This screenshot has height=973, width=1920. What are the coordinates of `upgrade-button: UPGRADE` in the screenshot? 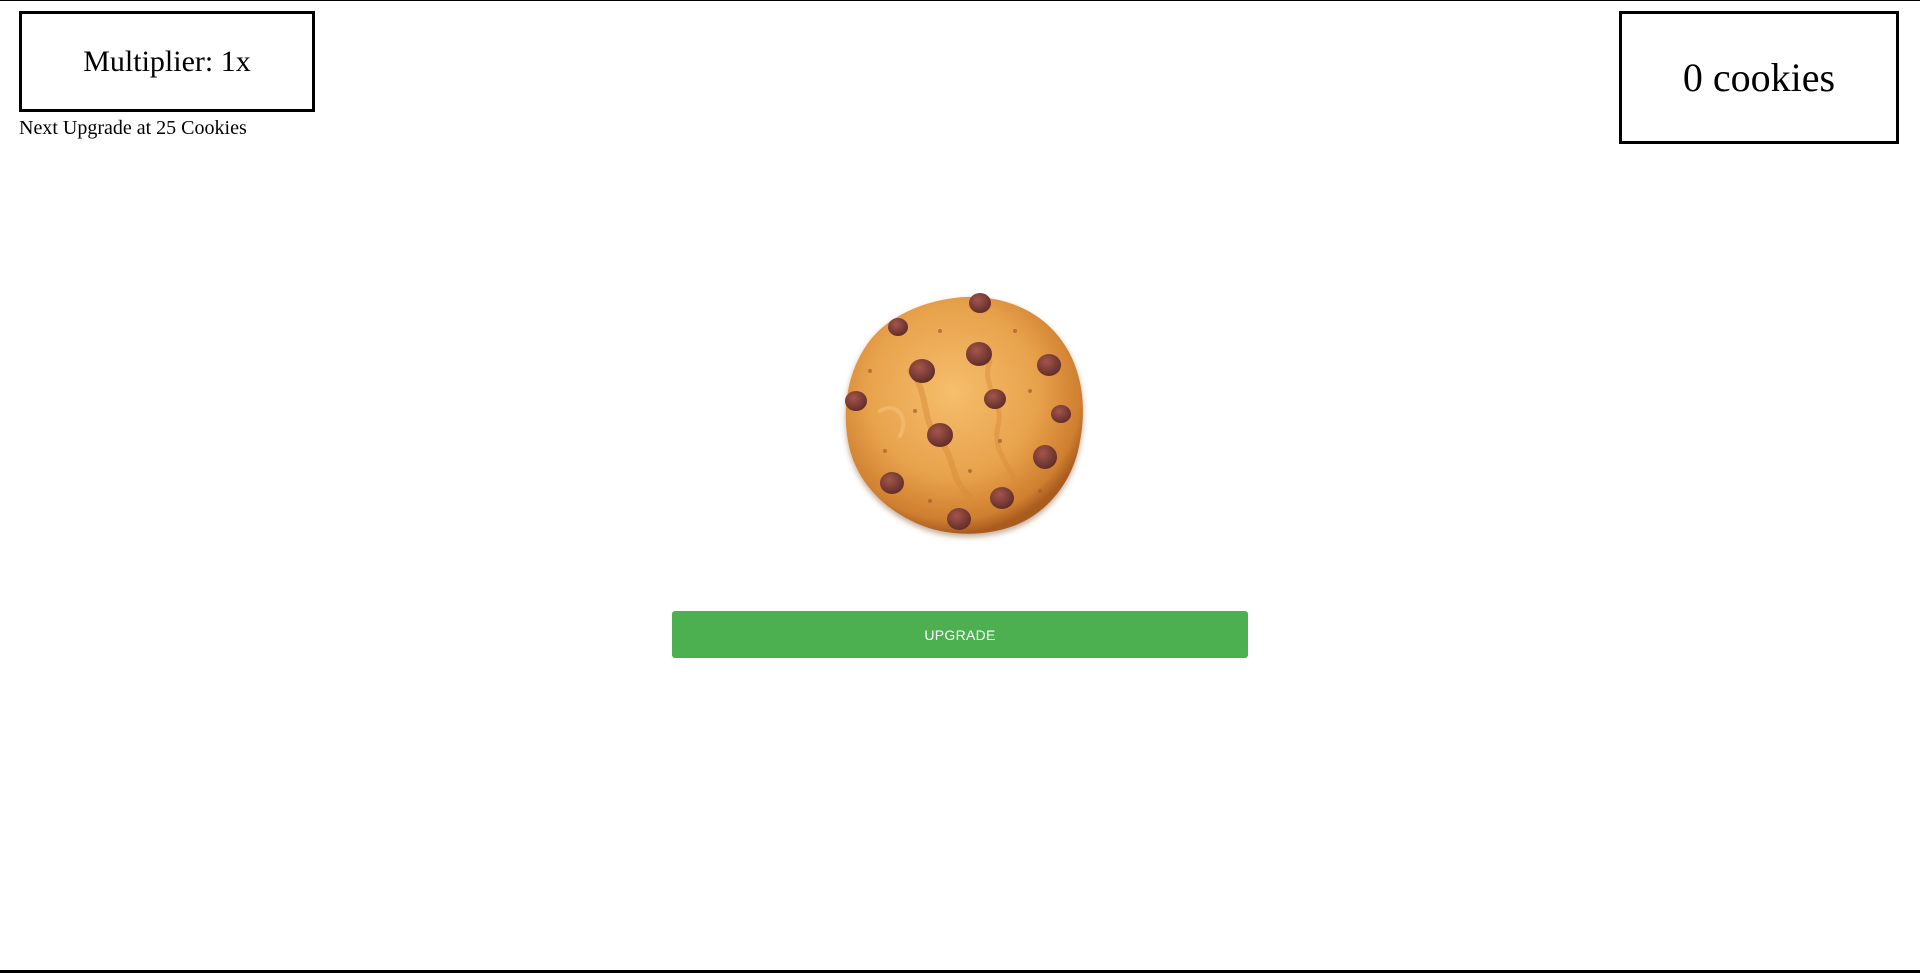 It's located at (960, 634).